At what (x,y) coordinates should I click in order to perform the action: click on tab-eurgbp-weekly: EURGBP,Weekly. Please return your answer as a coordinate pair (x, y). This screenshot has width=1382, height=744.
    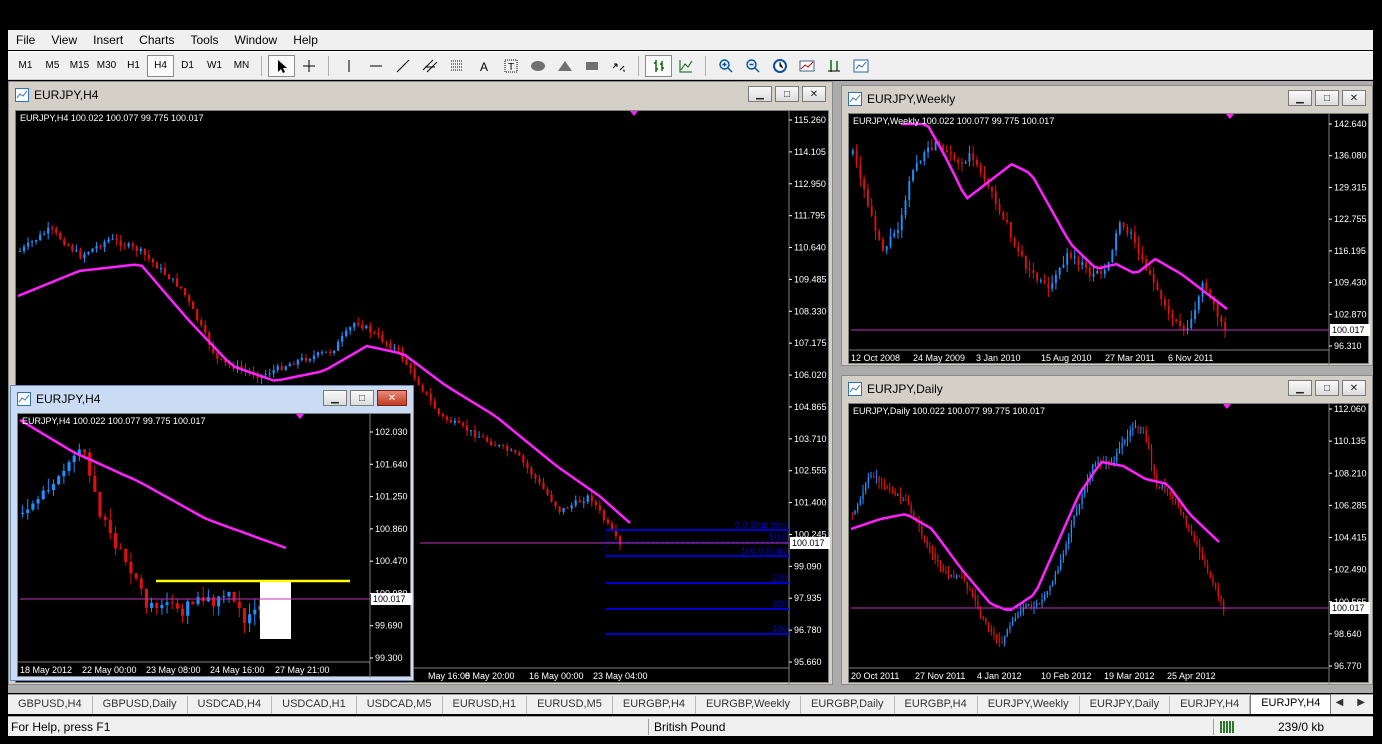
    Looking at the image, I should click on (748, 705).